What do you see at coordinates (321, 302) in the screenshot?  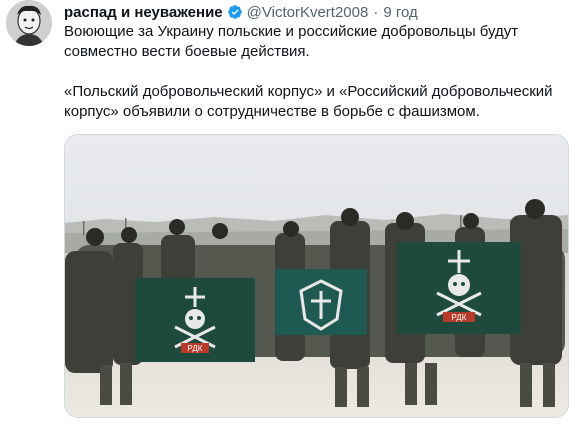 I see `flag-center` at bounding box center [321, 302].